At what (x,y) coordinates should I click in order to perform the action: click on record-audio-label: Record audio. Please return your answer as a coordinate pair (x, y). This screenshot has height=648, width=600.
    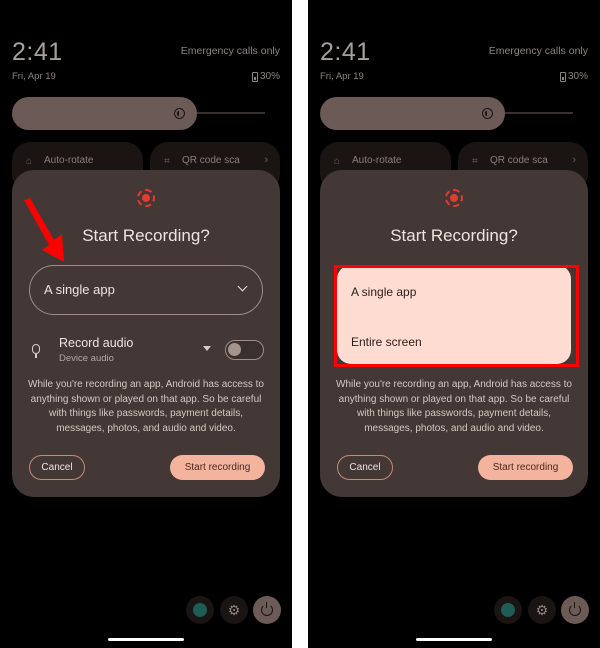
    Looking at the image, I should click on (96, 343).